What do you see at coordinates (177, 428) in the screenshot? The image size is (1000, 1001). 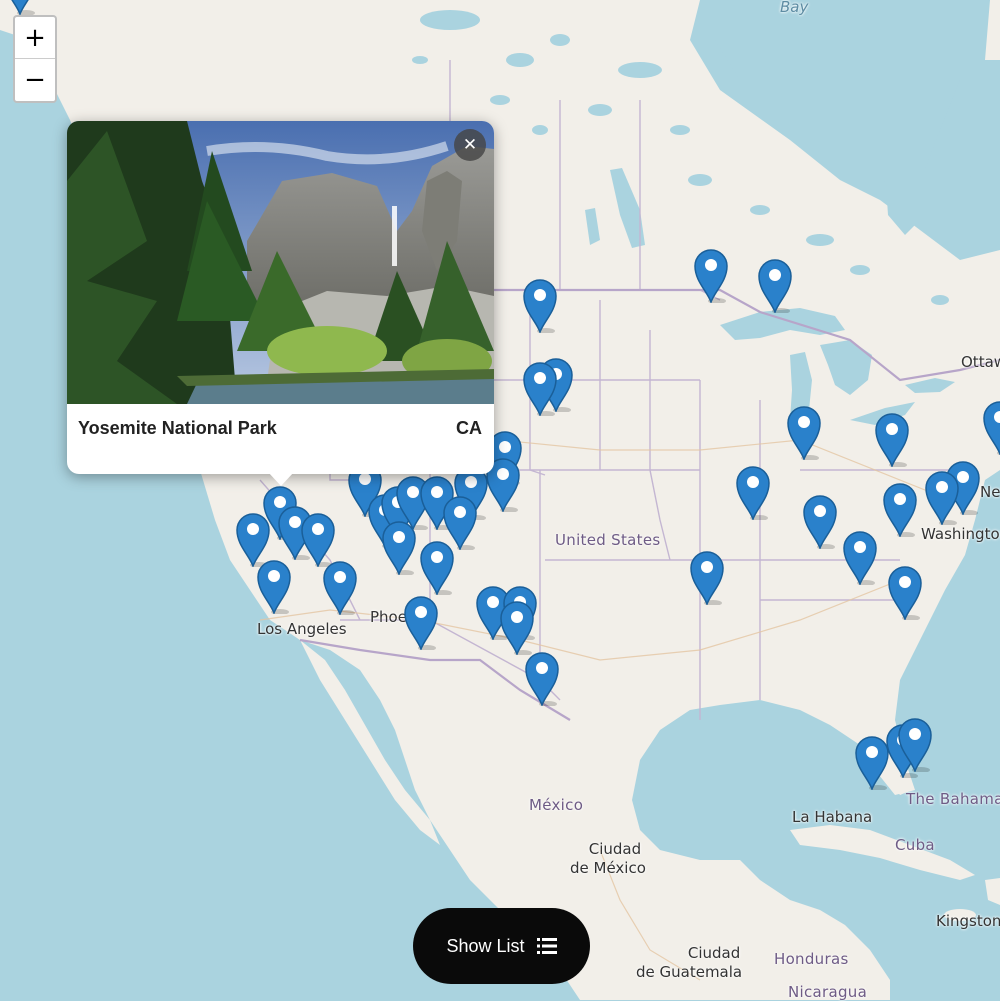 I see `popup-park-name: Yosemite National Park` at bounding box center [177, 428].